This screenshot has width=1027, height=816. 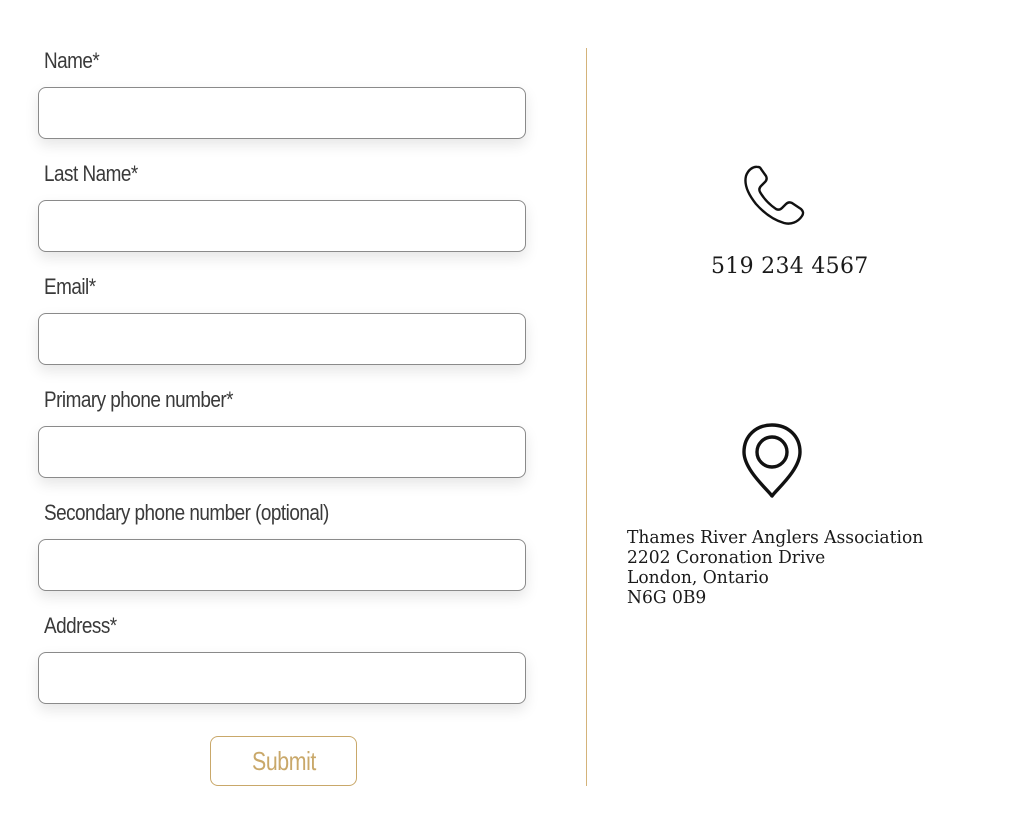 I want to click on address-line-organization: Thames River Anglers Association, so click(x=775, y=537).